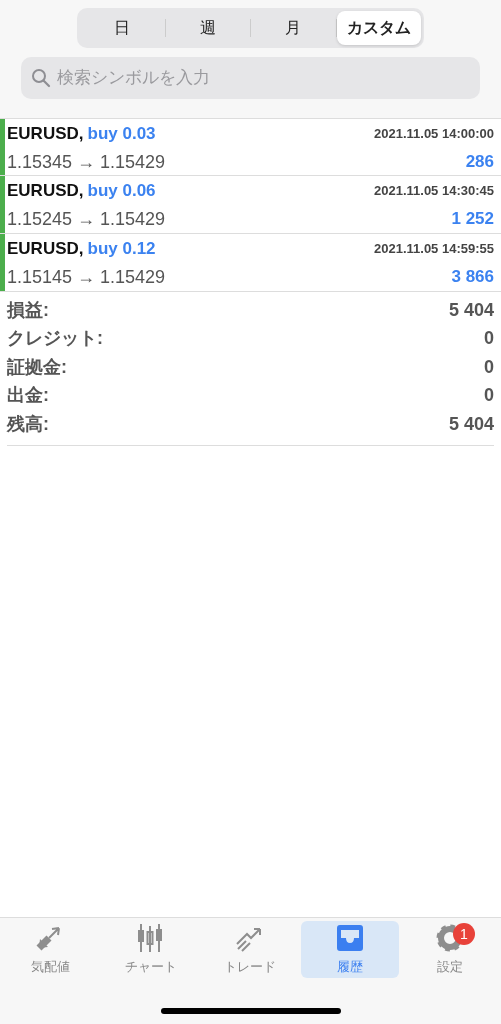 Image resolution: width=501 pixels, height=1024 pixels. What do you see at coordinates (150, 949) in the screenshot?
I see `tab-bar-item: チャート` at bounding box center [150, 949].